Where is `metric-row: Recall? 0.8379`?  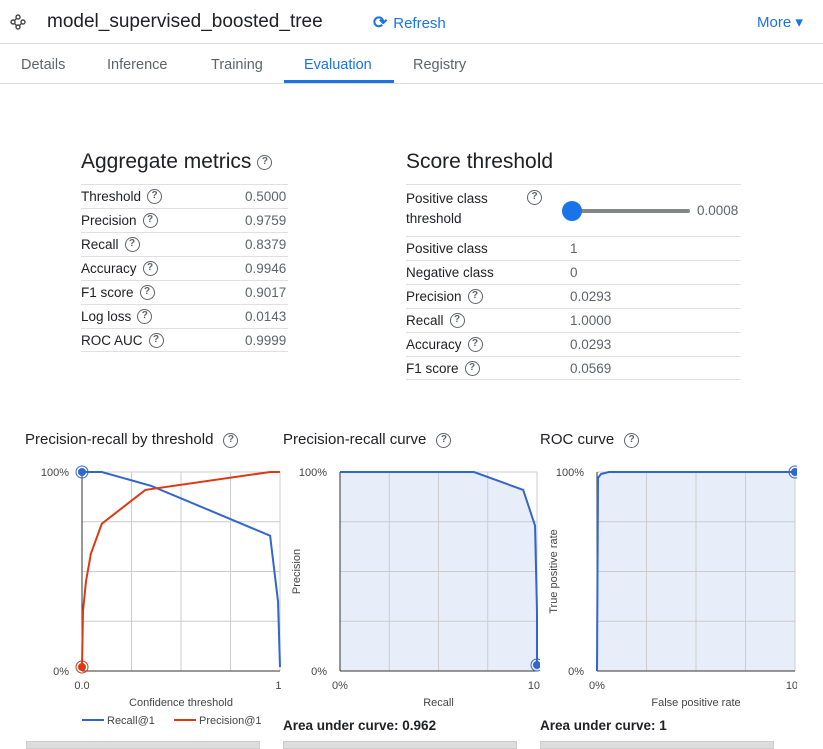 metric-row: Recall? 0.8379 is located at coordinates (184, 244).